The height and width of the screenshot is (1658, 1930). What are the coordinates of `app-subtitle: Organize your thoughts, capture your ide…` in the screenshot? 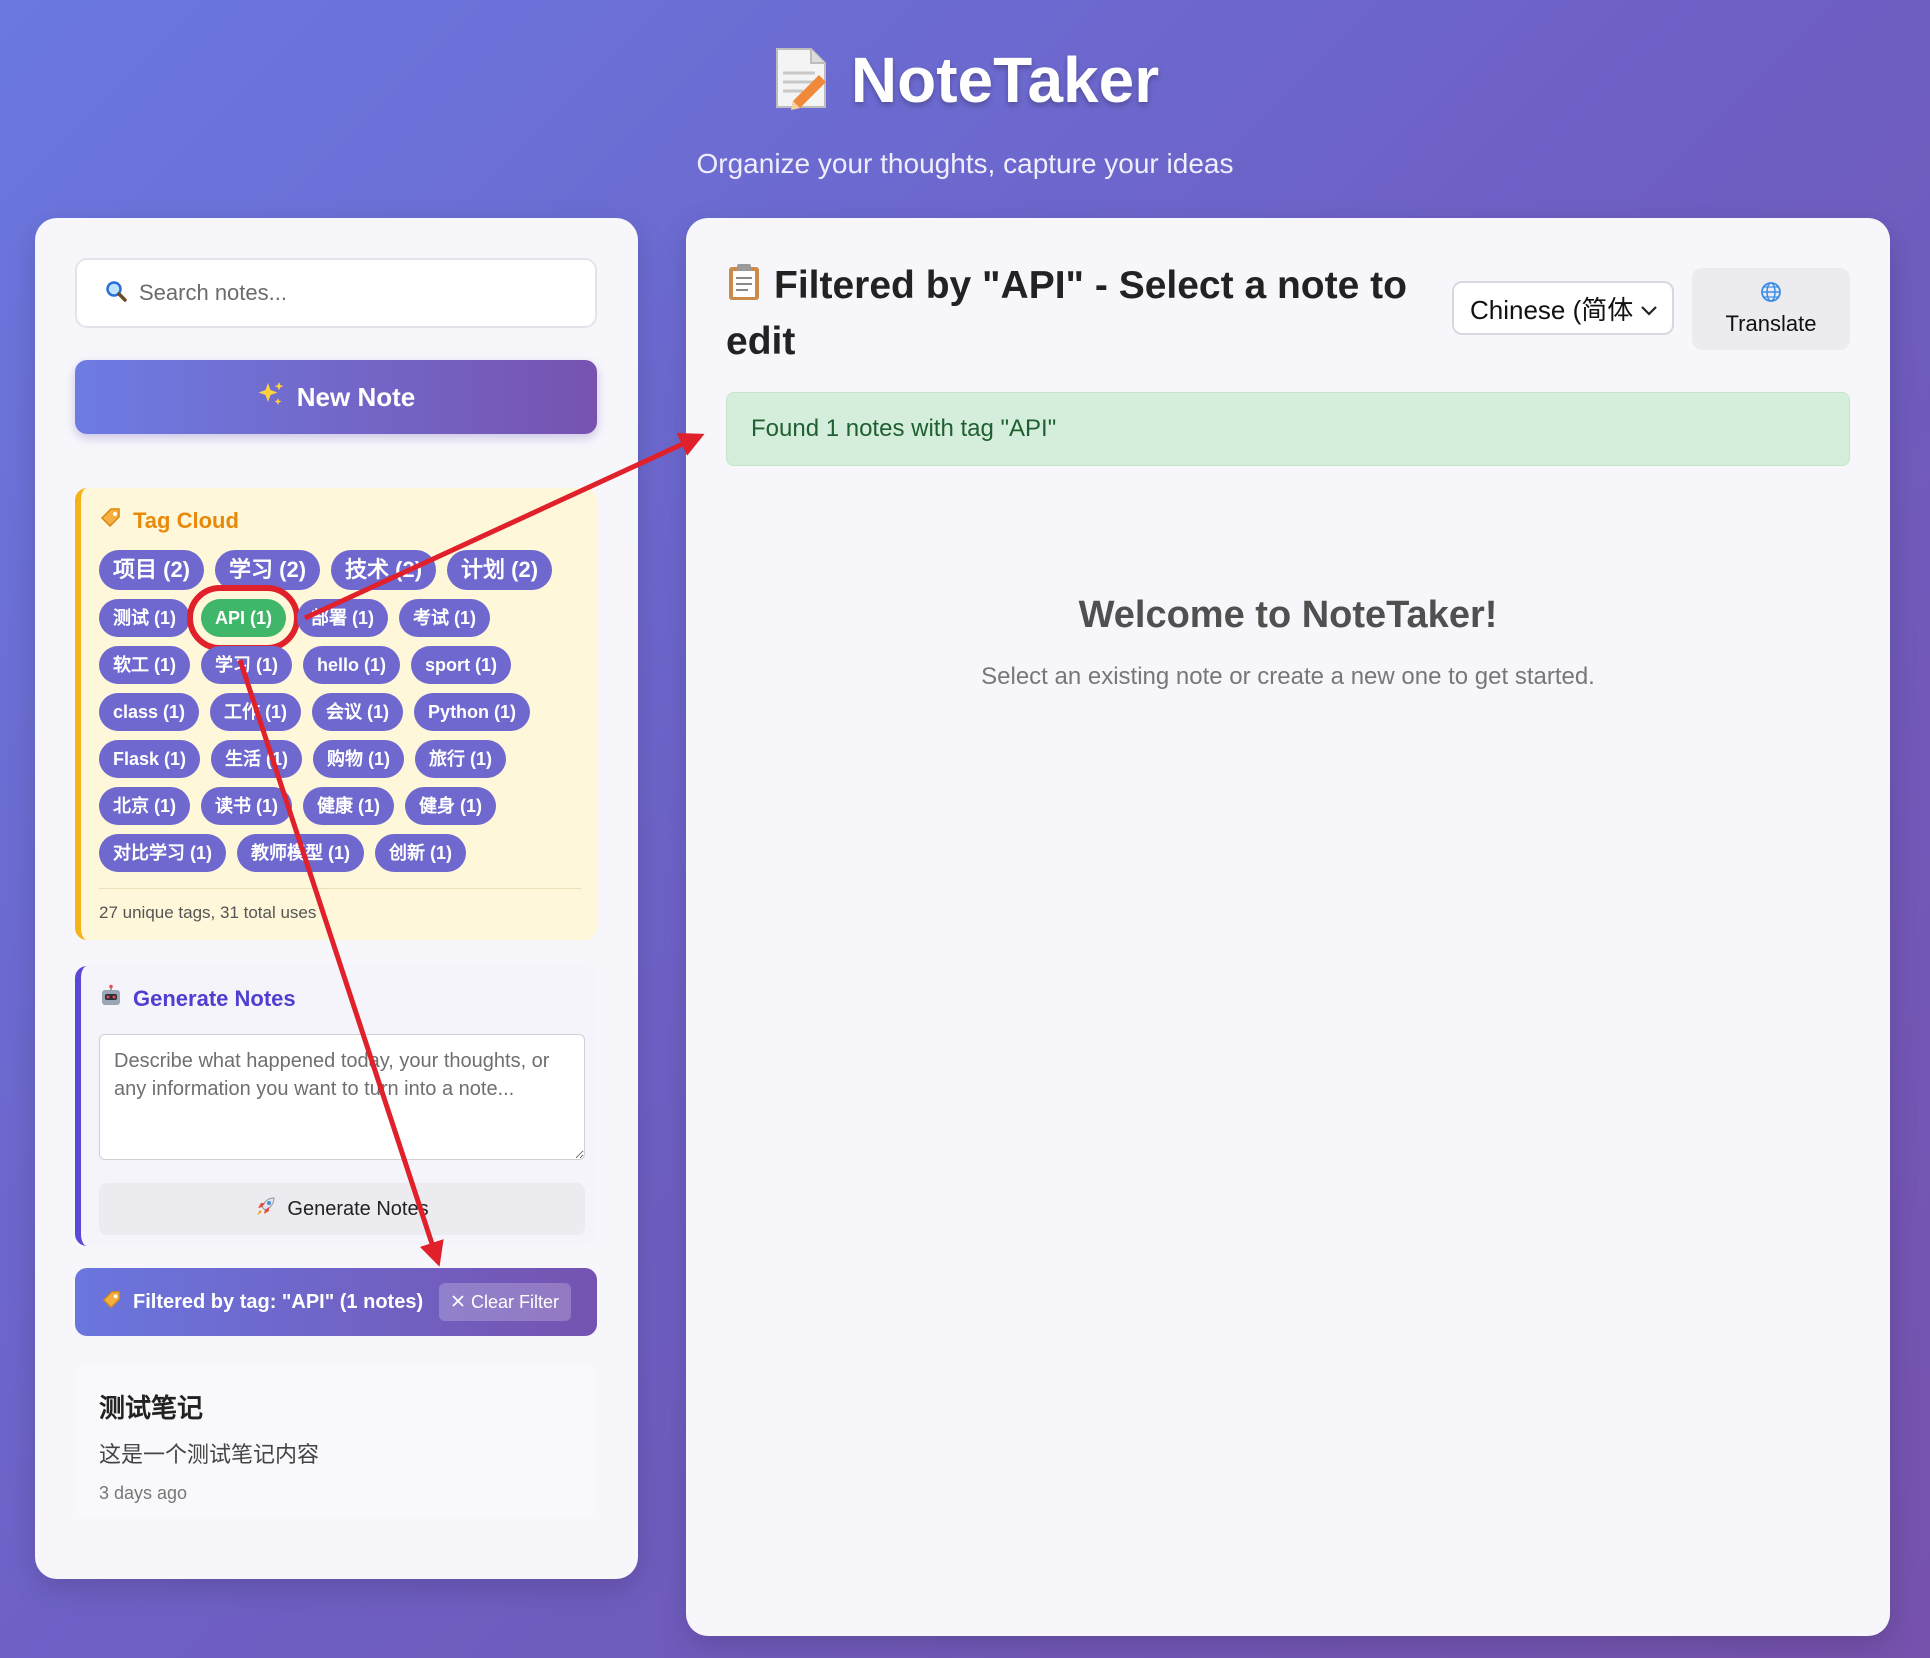 It's located at (965, 163).